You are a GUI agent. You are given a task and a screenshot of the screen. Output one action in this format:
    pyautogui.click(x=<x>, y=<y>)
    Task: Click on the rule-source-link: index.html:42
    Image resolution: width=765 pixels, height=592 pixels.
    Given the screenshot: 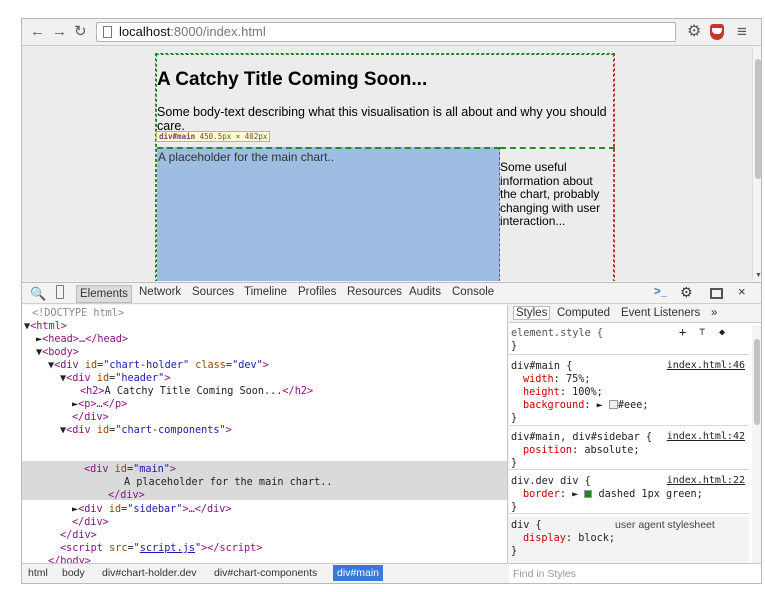 What is the action you would take?
    pyautogui.click(x=706, y=436)
    